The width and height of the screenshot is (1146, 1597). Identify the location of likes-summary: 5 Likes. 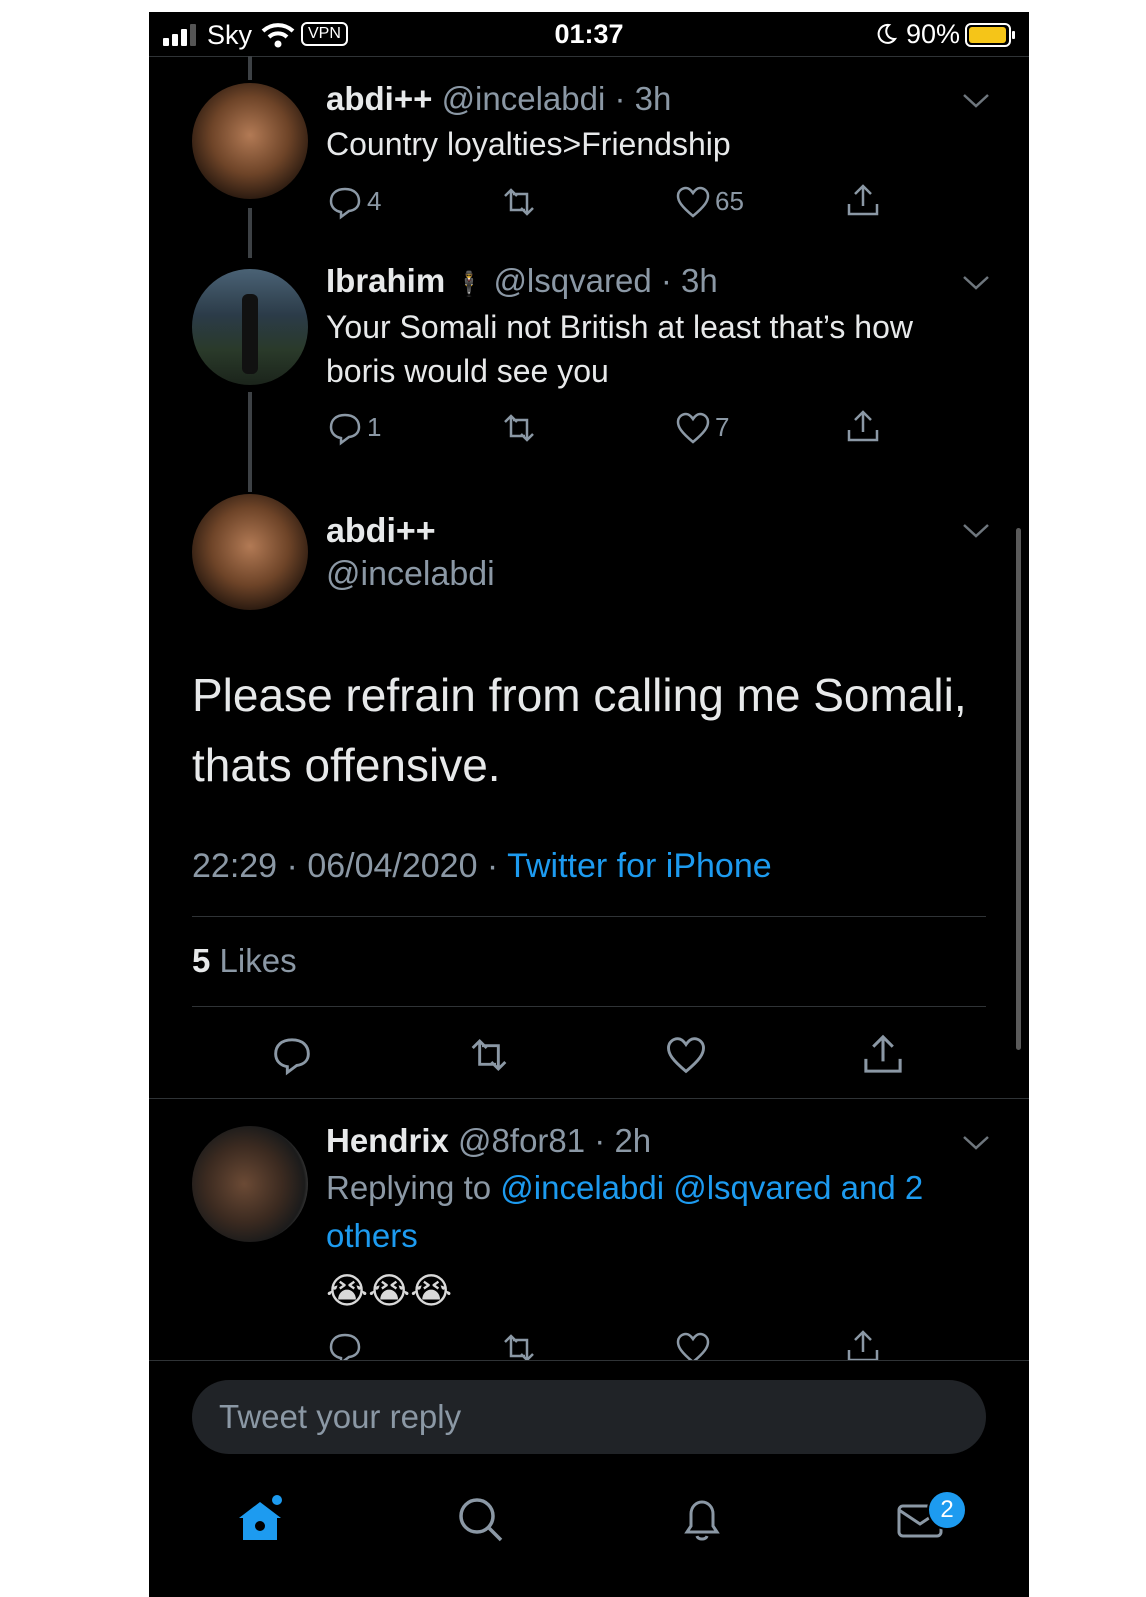
(244, 961).